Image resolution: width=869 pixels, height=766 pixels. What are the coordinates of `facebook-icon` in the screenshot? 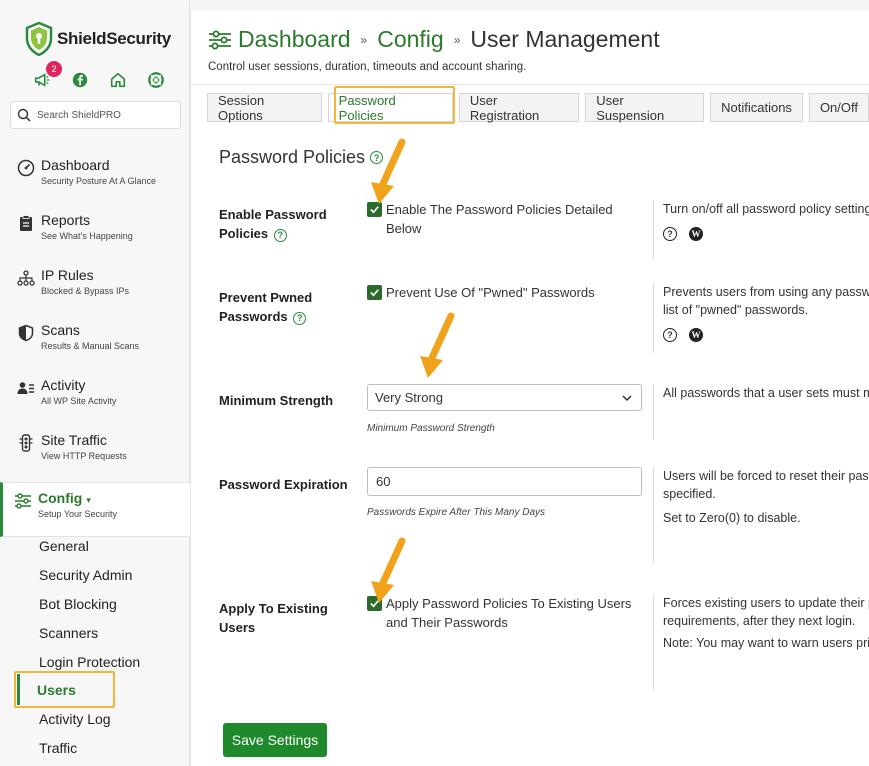 It's located at (80, 80).